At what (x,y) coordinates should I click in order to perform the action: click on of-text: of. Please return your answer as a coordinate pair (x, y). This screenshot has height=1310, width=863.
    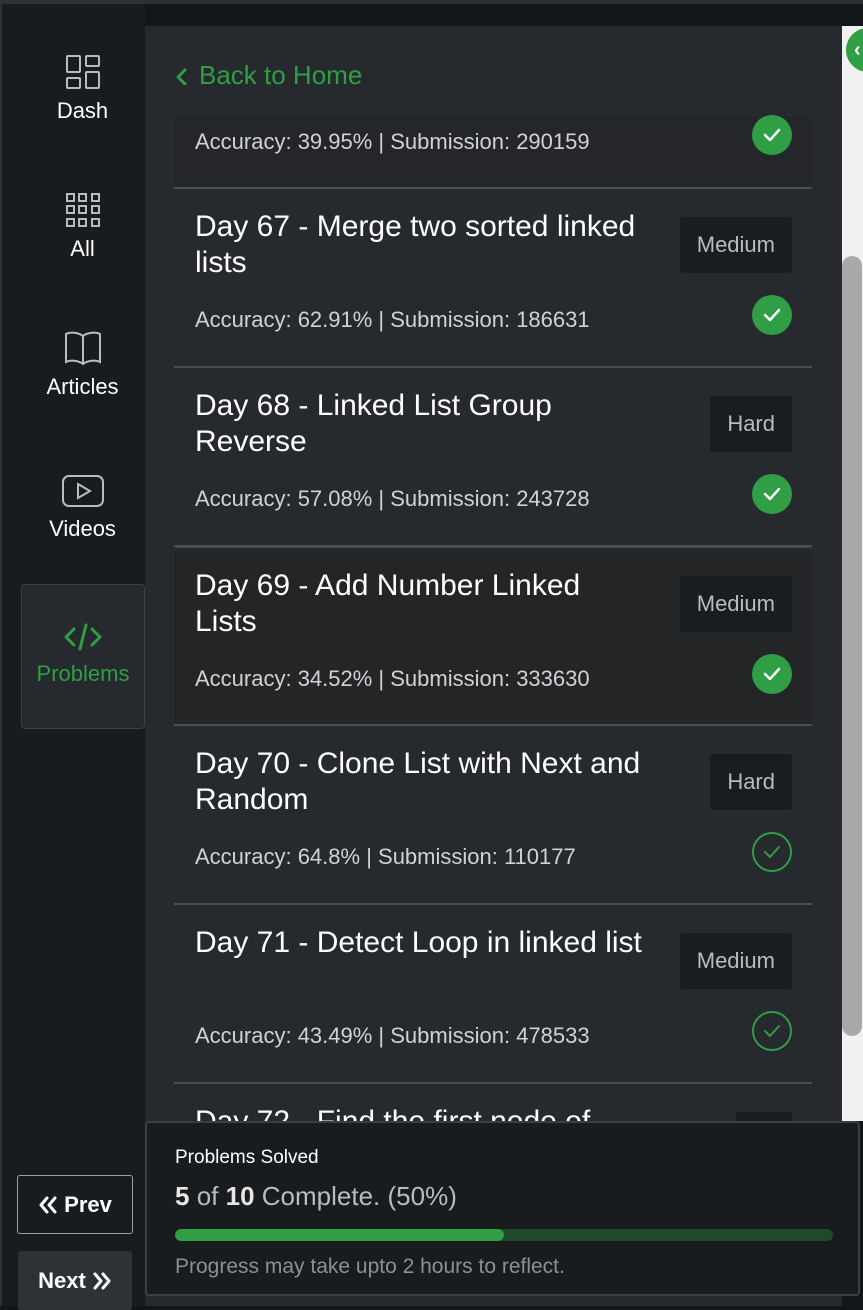
    Looking at the image, I should click on (207, 1196).